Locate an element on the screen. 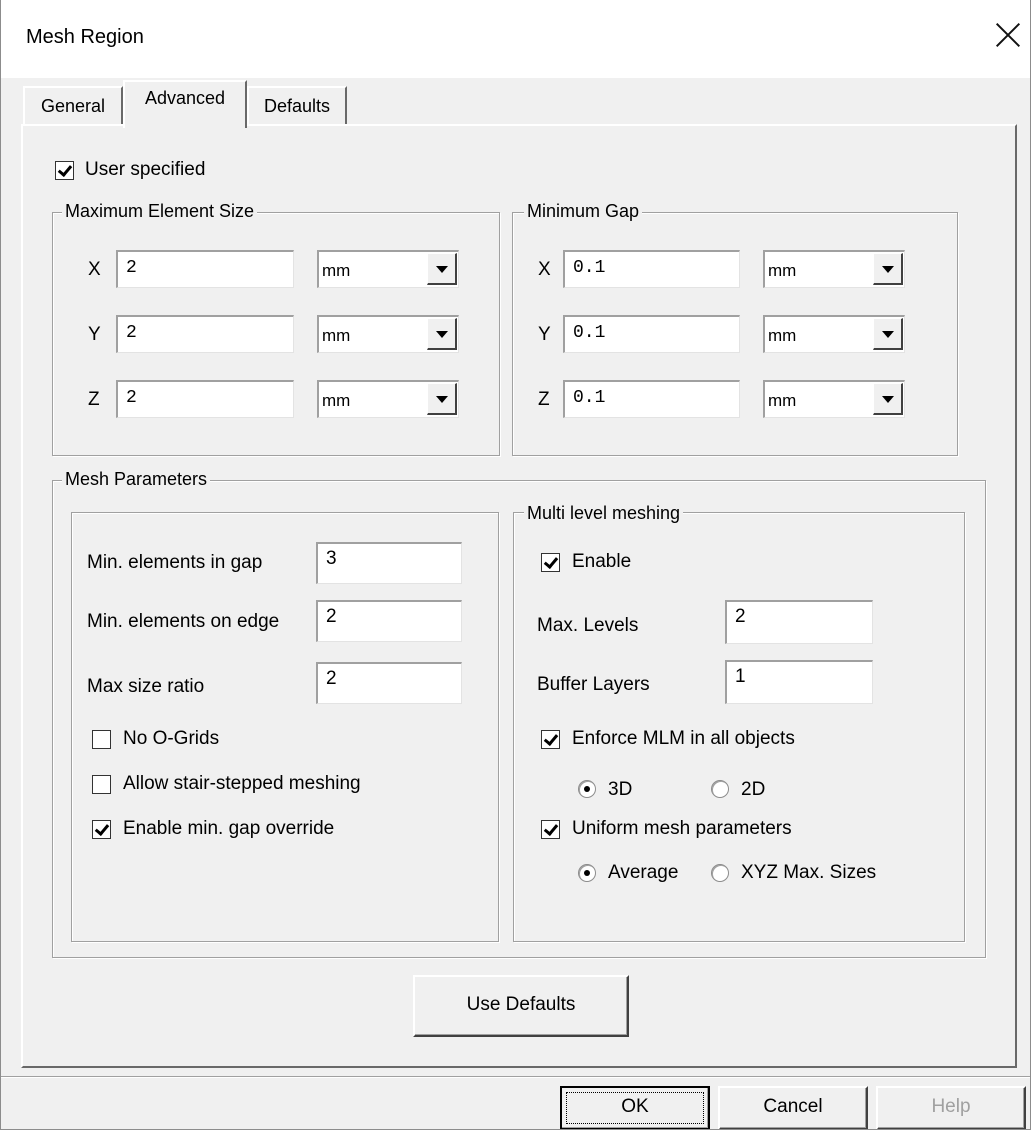 This screenshot has width=1031, height=1130. max-z-unit-select: mm is located at coordinates (388, 399).